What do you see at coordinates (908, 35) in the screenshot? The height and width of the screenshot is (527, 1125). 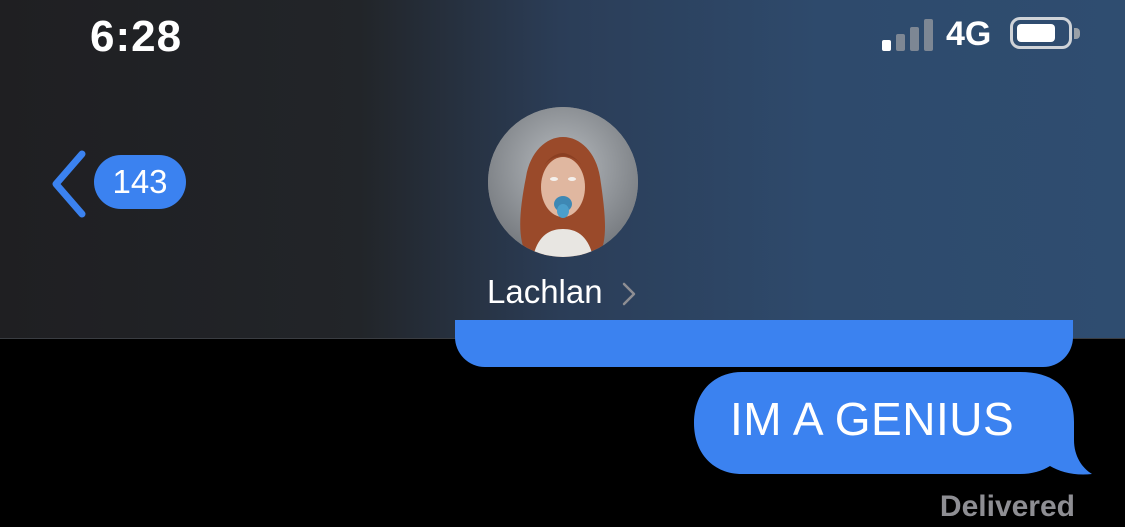 I see `cellular-signal-icon` at bounding box center [908, 35].